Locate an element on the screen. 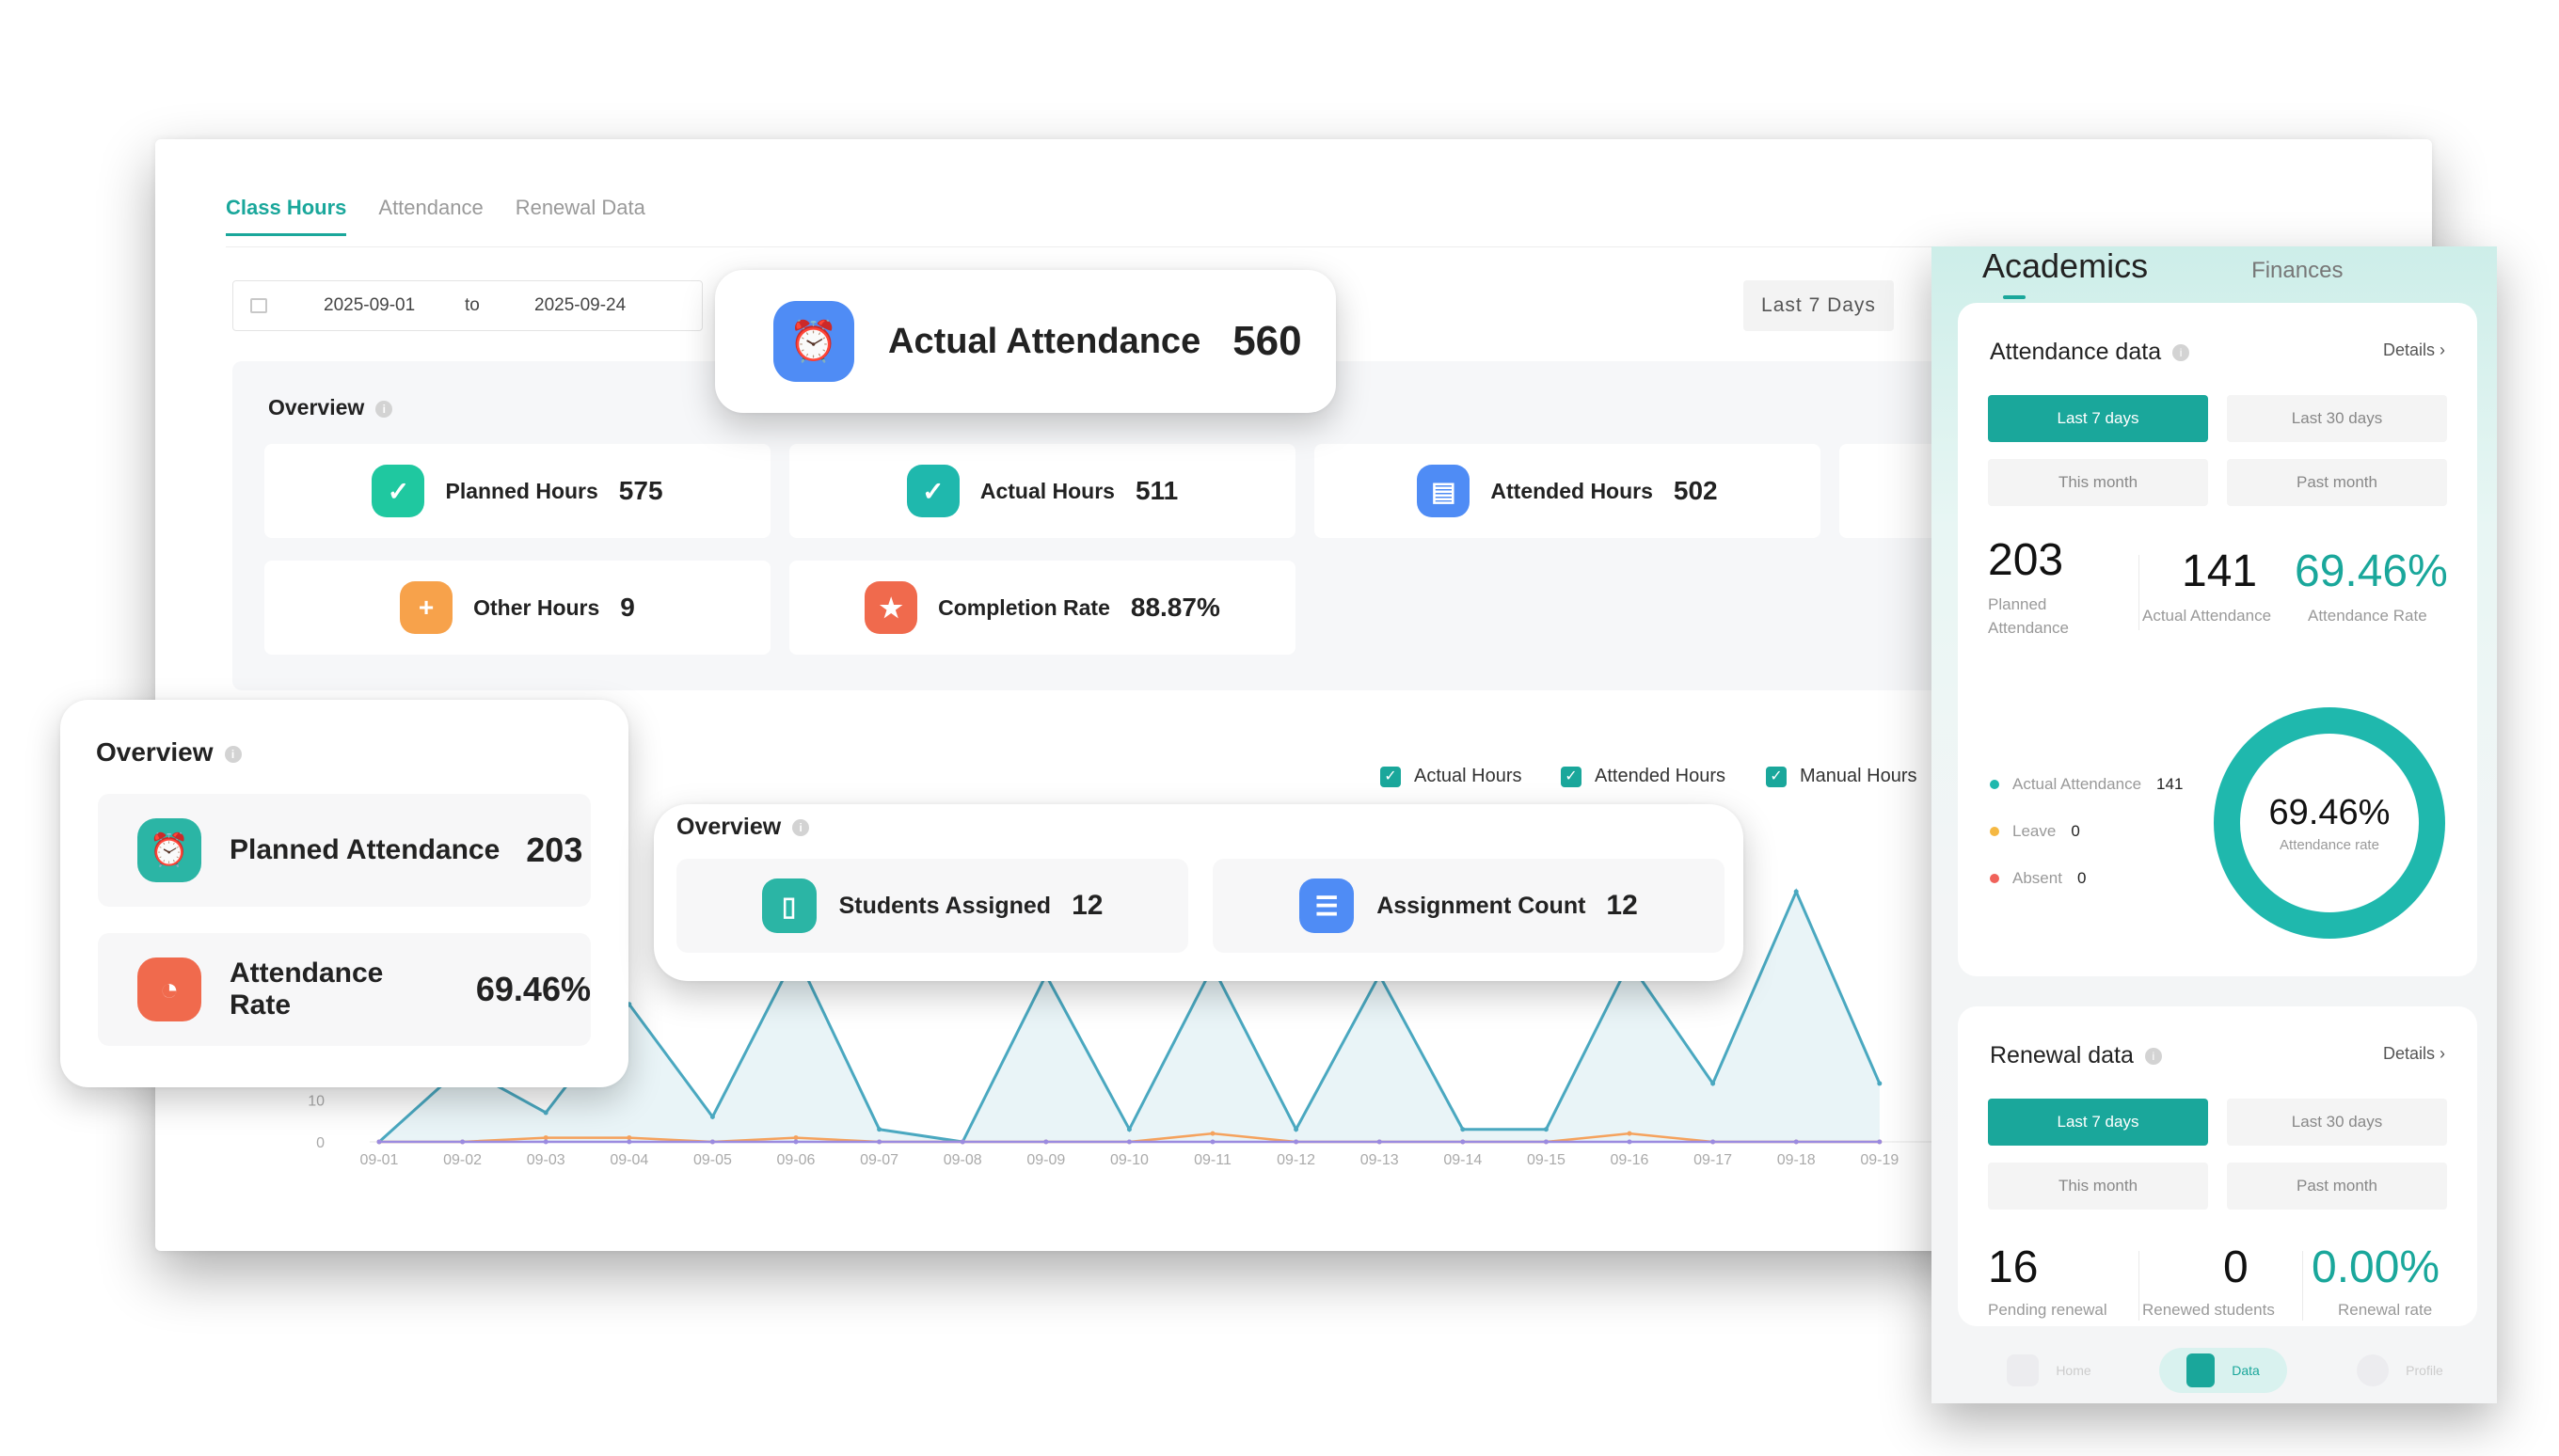 The width and height of the screenshot is (2559, 1456). renewed-students-caption: Renewed students is located at coordinates (2208, 1310).